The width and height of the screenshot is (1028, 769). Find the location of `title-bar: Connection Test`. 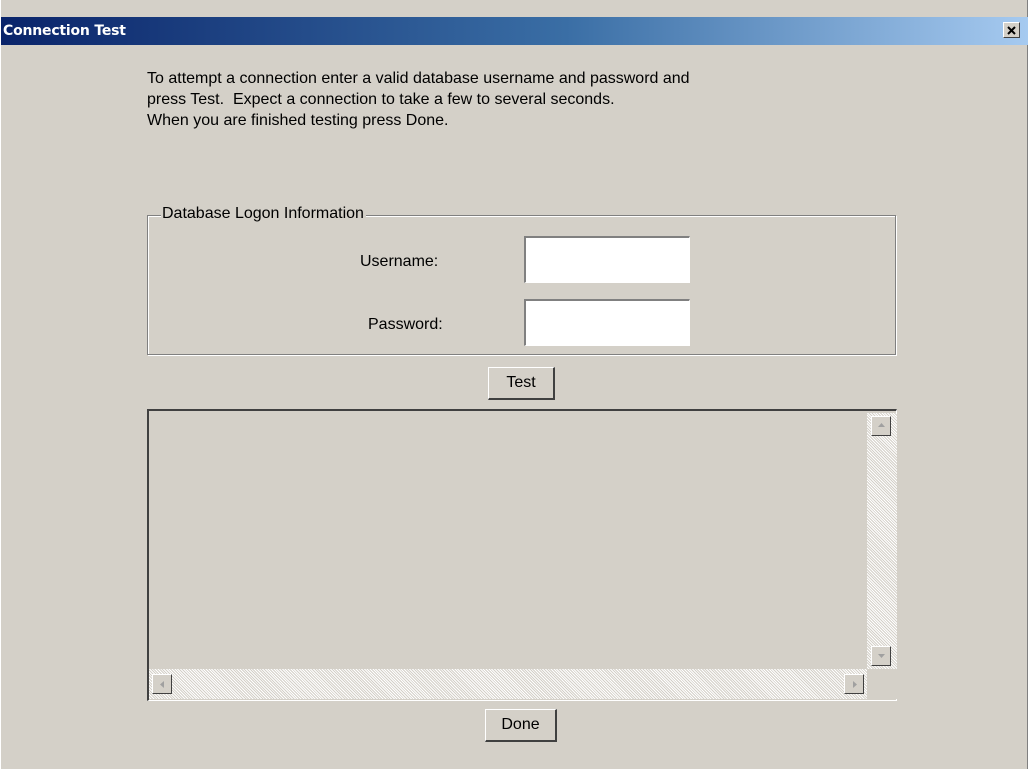

title-bar: Connection Test is located at coordinates (514, 31).